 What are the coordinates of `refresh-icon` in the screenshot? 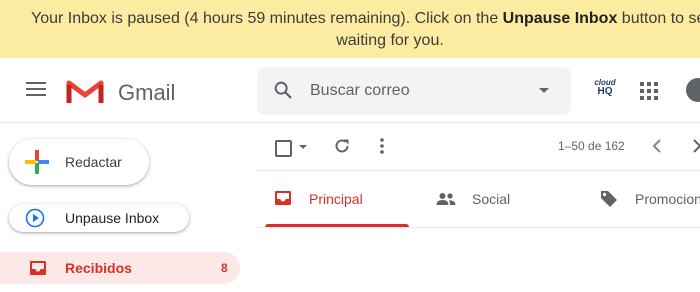 It's located at (342, 146).